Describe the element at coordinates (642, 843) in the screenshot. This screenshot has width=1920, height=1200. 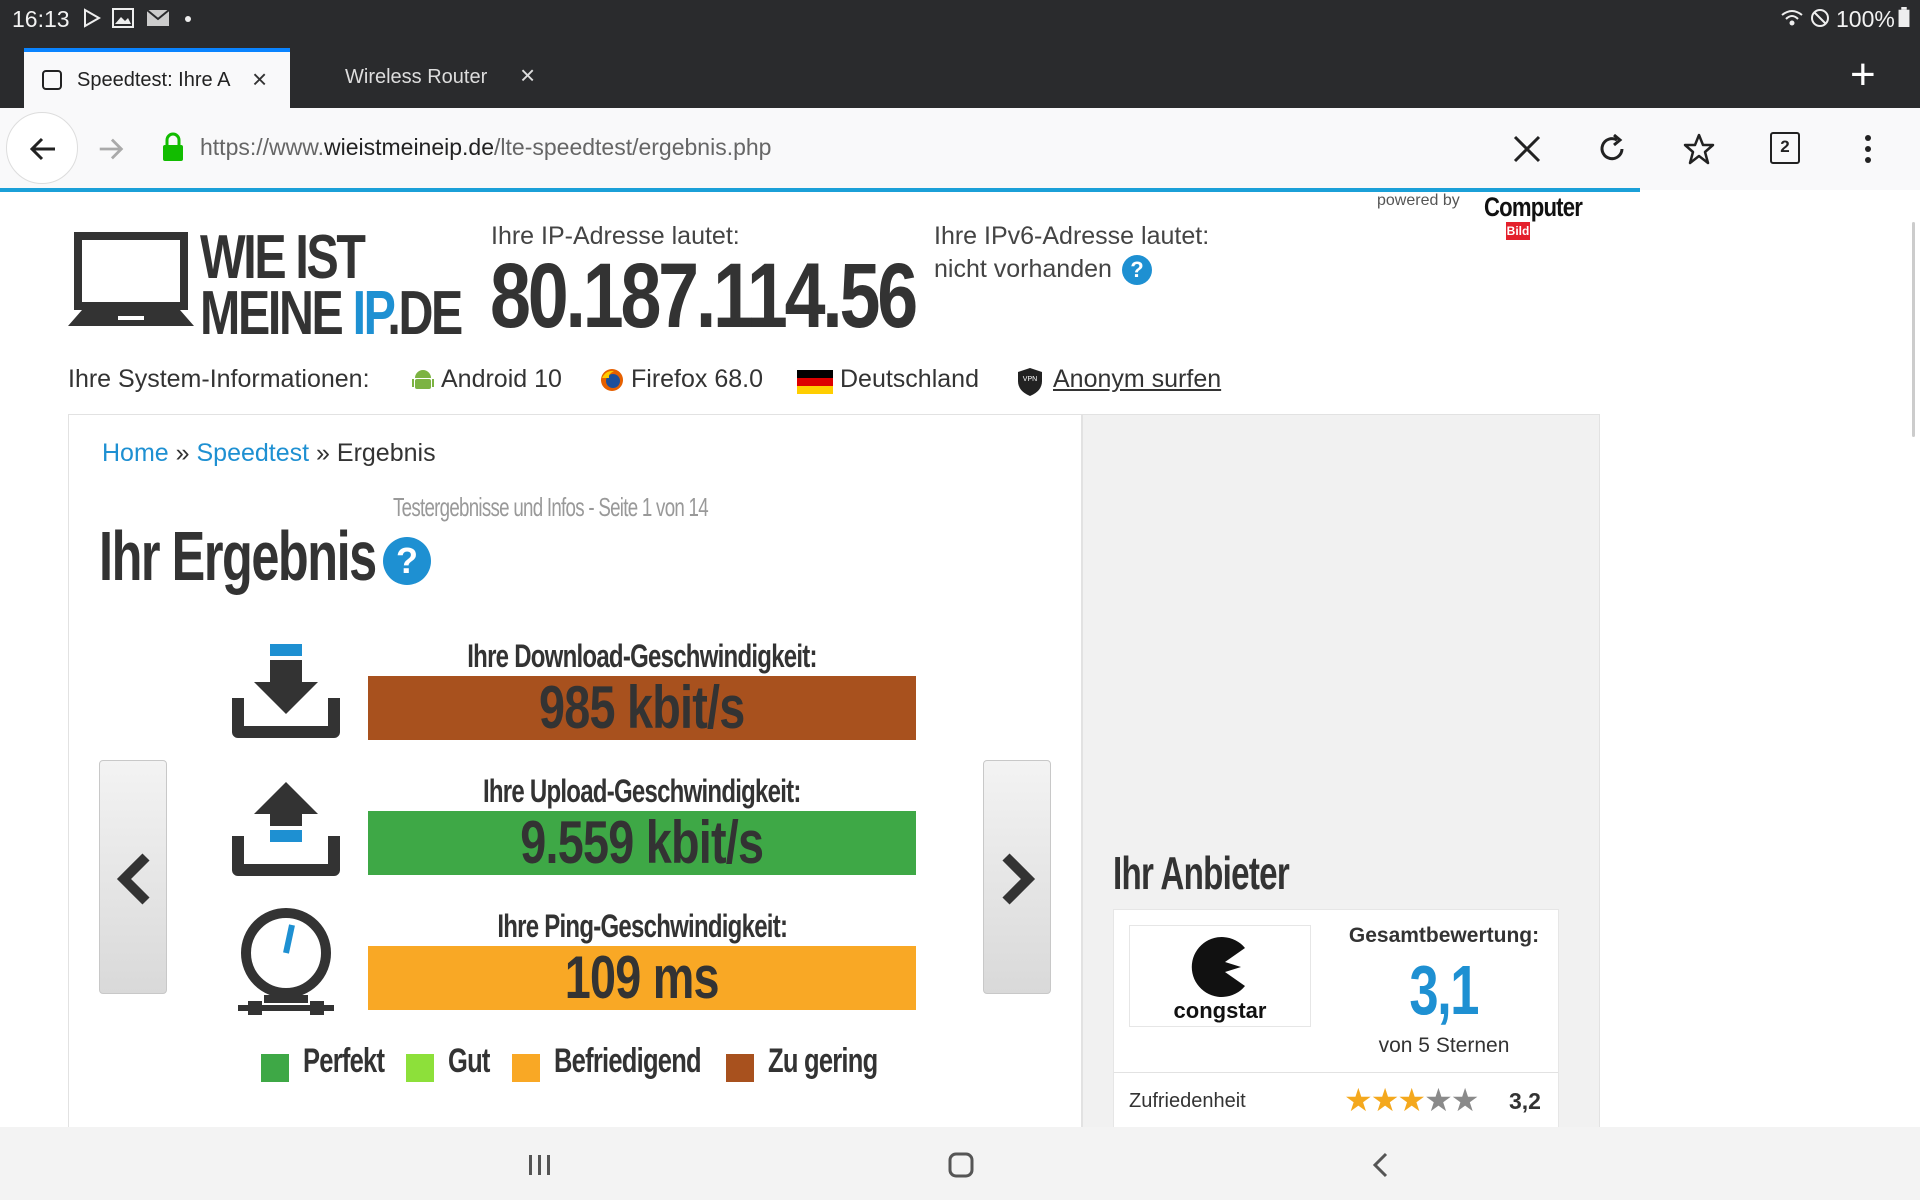
I see `upload-bar: 9.559 kbit/s` at that location.